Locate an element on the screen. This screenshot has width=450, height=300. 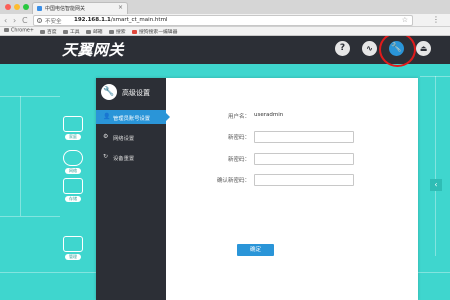
url-host: 192.168.1.1 is located at coordinates (92, 20).